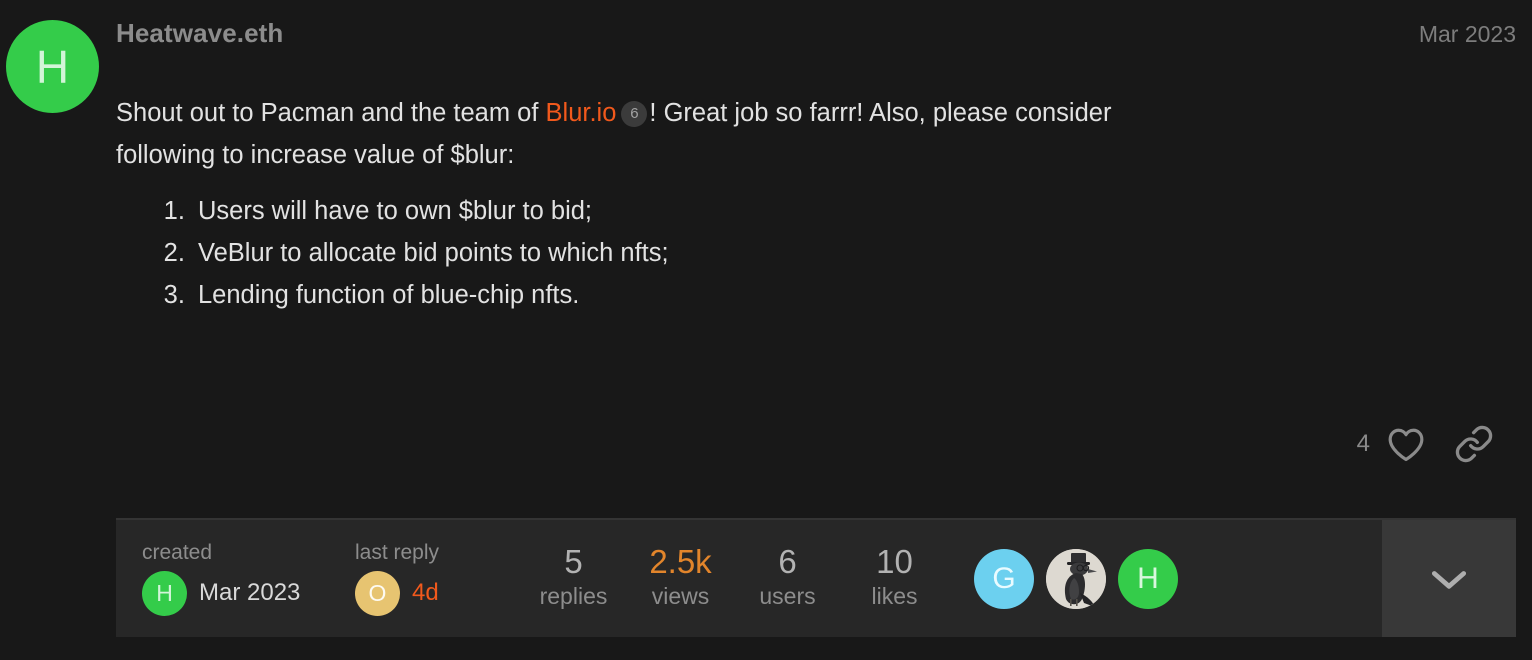 The image size is (1532, 660). I want to click on crow-with-top-hat-avatar, so click(1076, 578).